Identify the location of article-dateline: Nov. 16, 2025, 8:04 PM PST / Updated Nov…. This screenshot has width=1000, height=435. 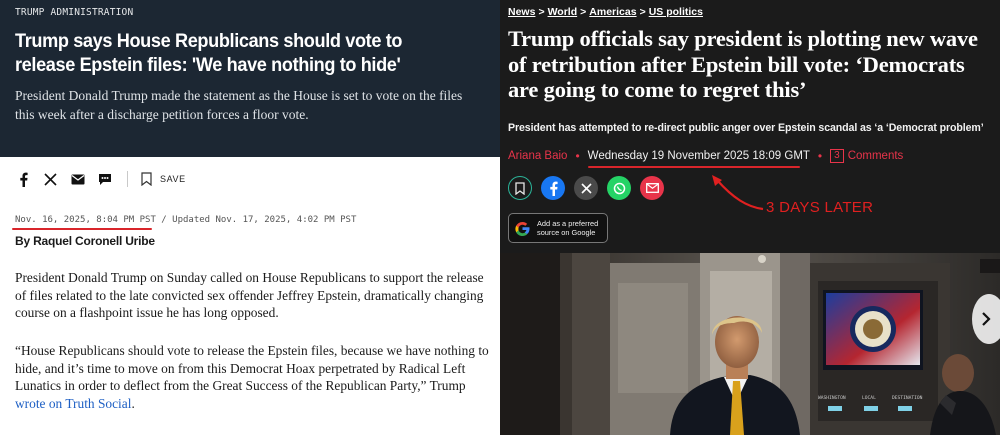
(185, 220).